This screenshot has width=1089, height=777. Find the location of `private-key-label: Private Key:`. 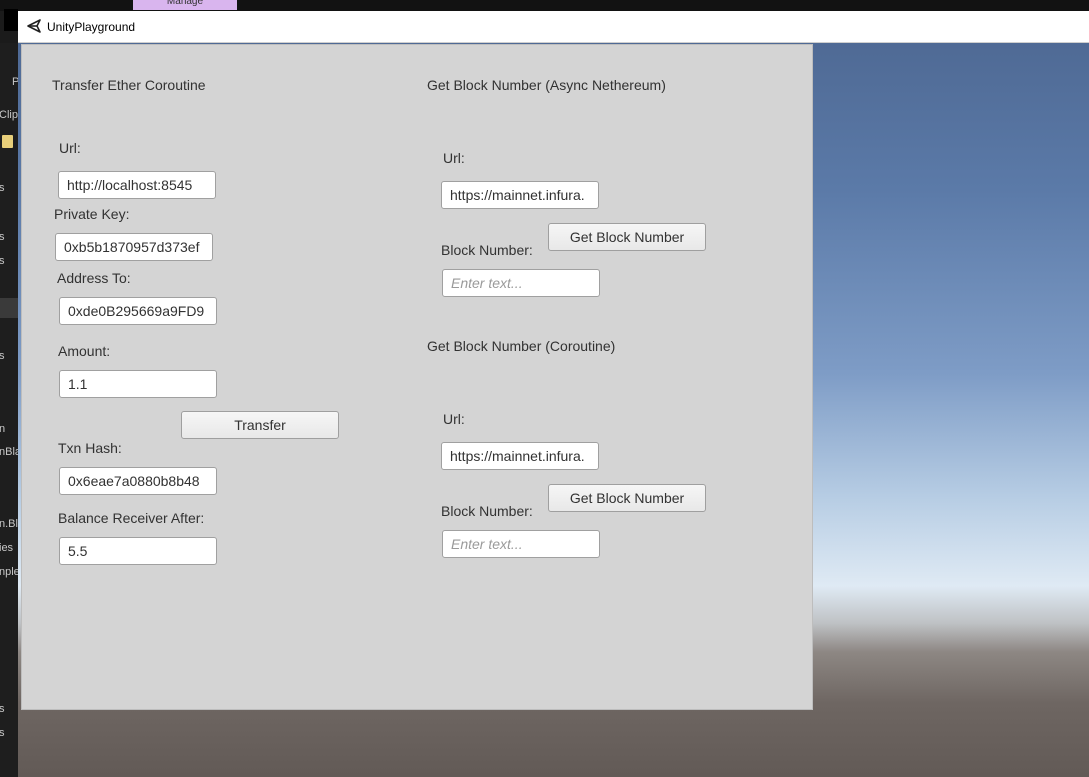

private-key-label: Private Key: is located at coordinates (92, 214).